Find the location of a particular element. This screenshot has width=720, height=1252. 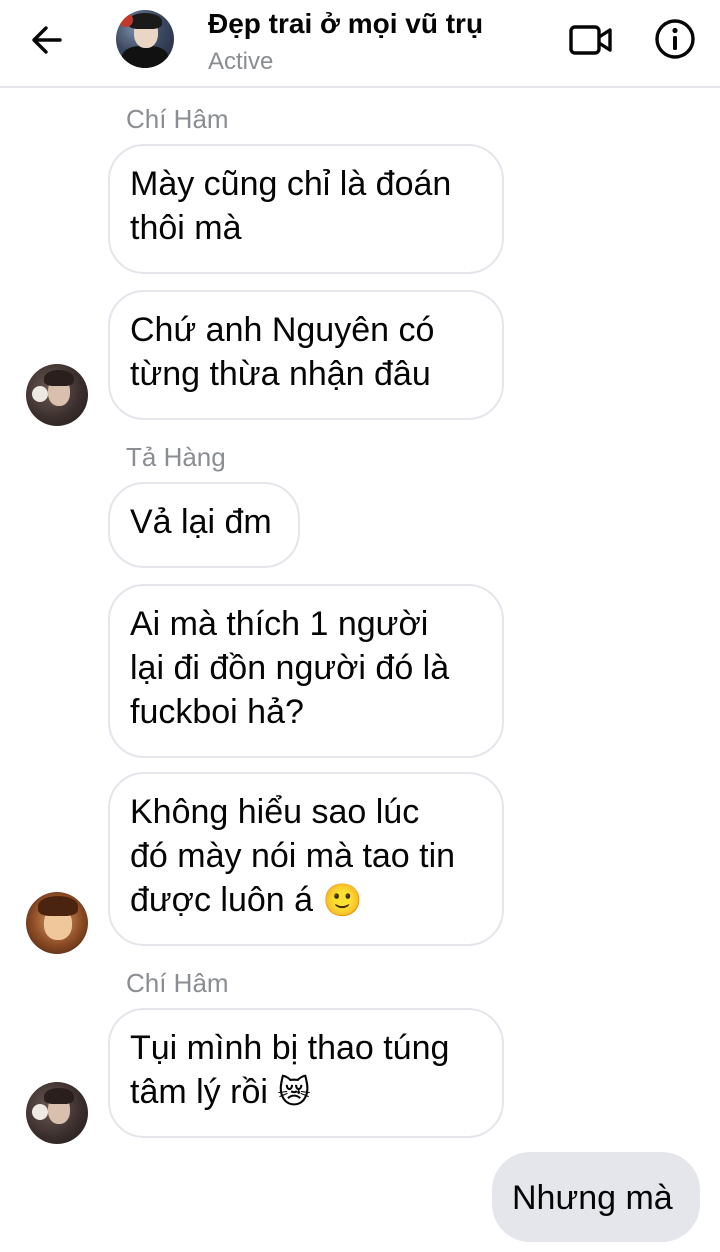

info-button is located at coordinates (675, 39).